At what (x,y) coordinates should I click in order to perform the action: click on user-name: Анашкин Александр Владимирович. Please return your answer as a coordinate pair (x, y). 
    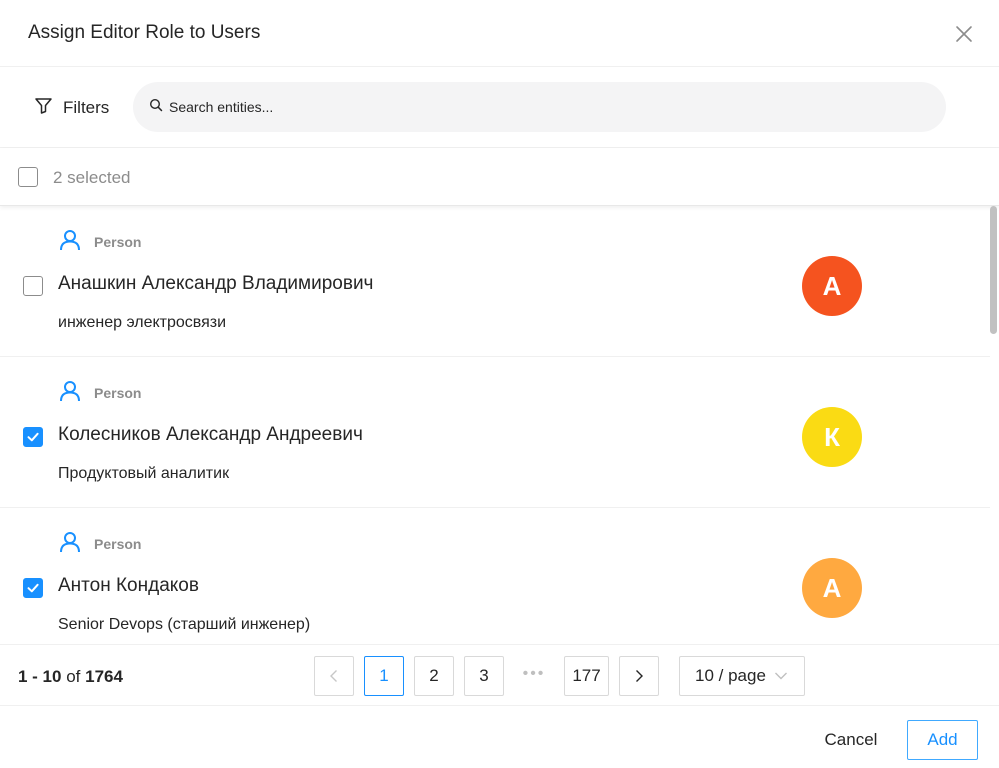
    Looking at the image, I should click on (216, 283).